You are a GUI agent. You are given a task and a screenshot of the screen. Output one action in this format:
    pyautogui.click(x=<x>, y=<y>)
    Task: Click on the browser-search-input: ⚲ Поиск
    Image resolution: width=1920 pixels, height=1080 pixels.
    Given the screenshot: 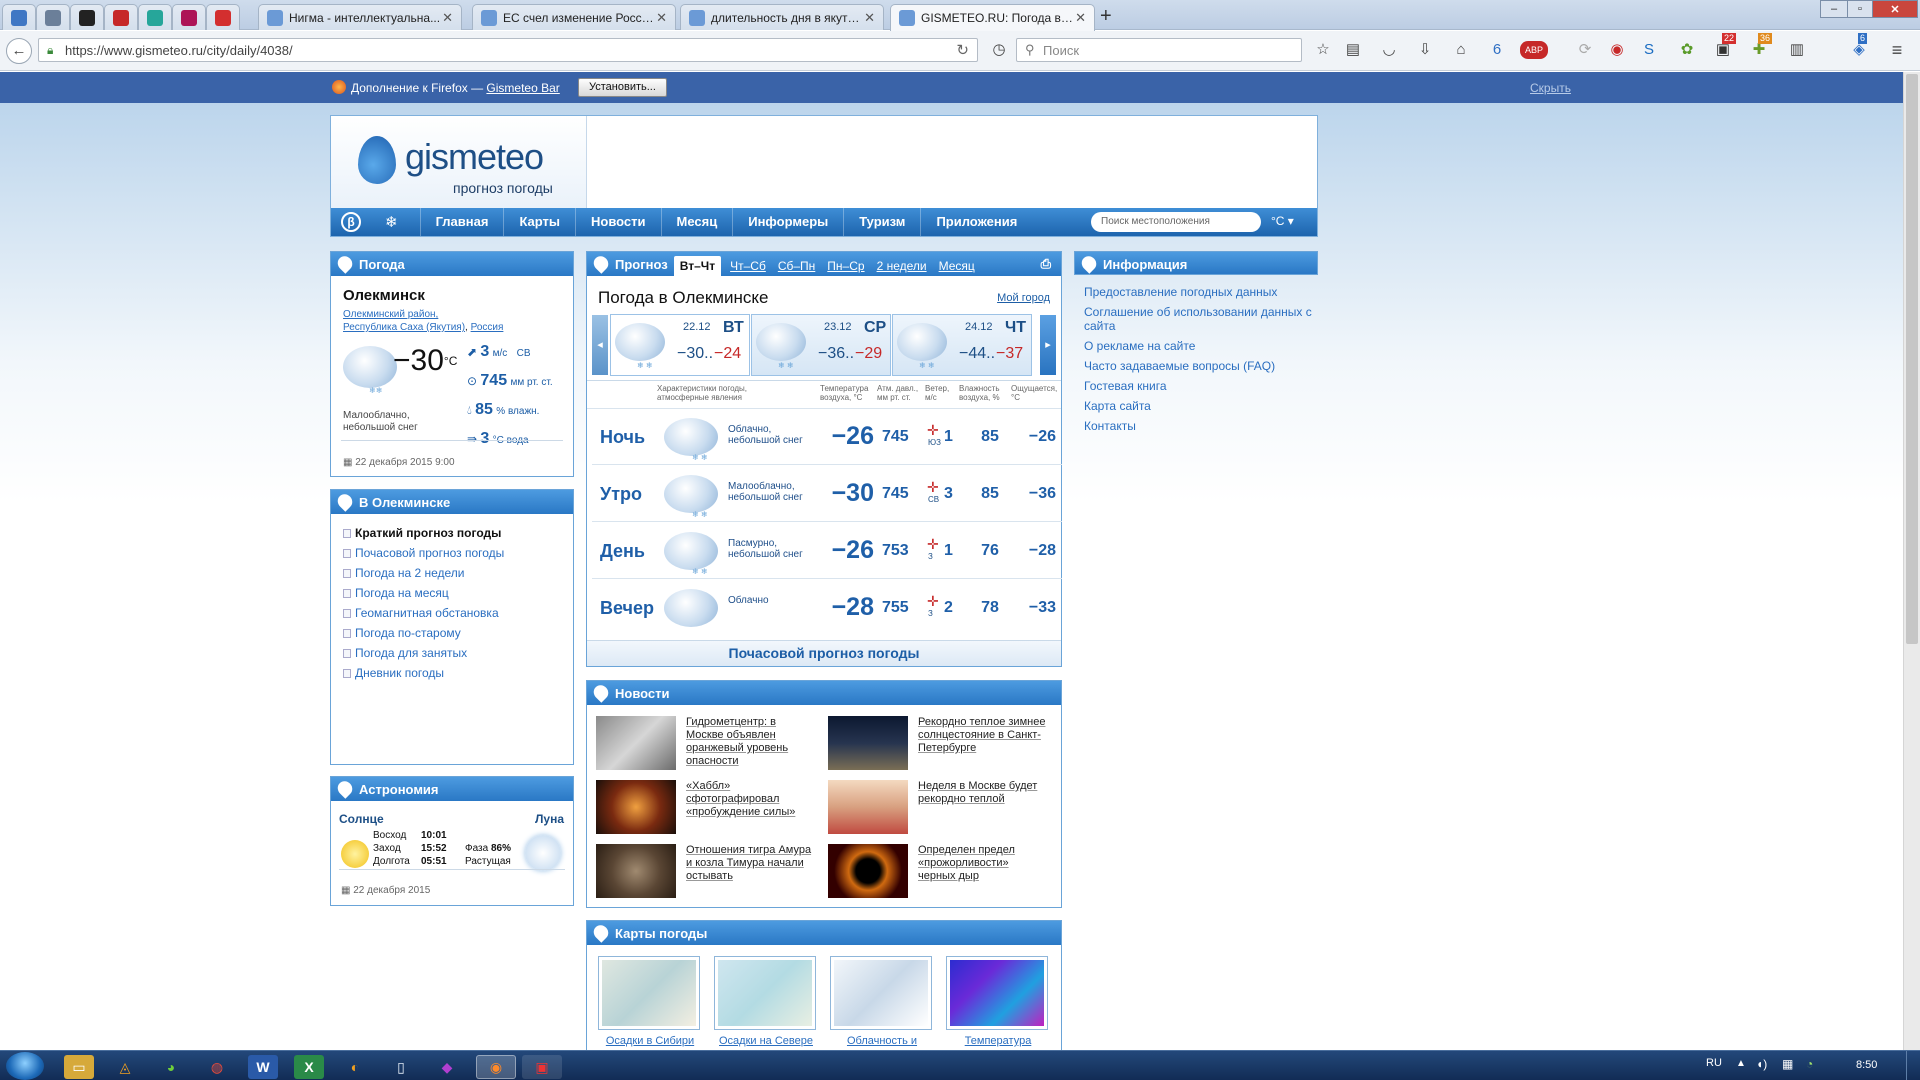 What is the action you would take?
    pyautogui.click(x=1159, y=50)
    